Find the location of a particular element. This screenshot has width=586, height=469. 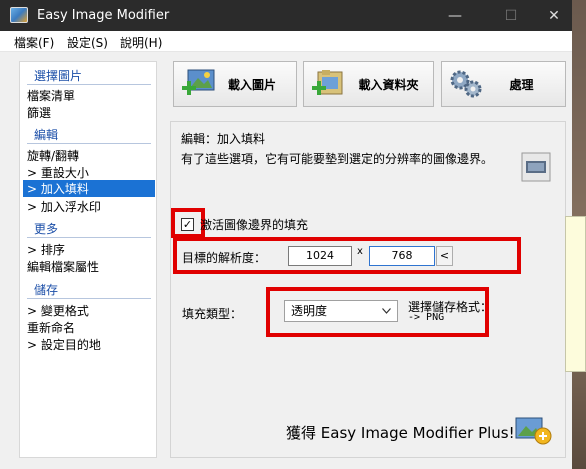

sidebar-item-rotate-flip: 旋轉/翻轉 is located at coordinates (53, 155).